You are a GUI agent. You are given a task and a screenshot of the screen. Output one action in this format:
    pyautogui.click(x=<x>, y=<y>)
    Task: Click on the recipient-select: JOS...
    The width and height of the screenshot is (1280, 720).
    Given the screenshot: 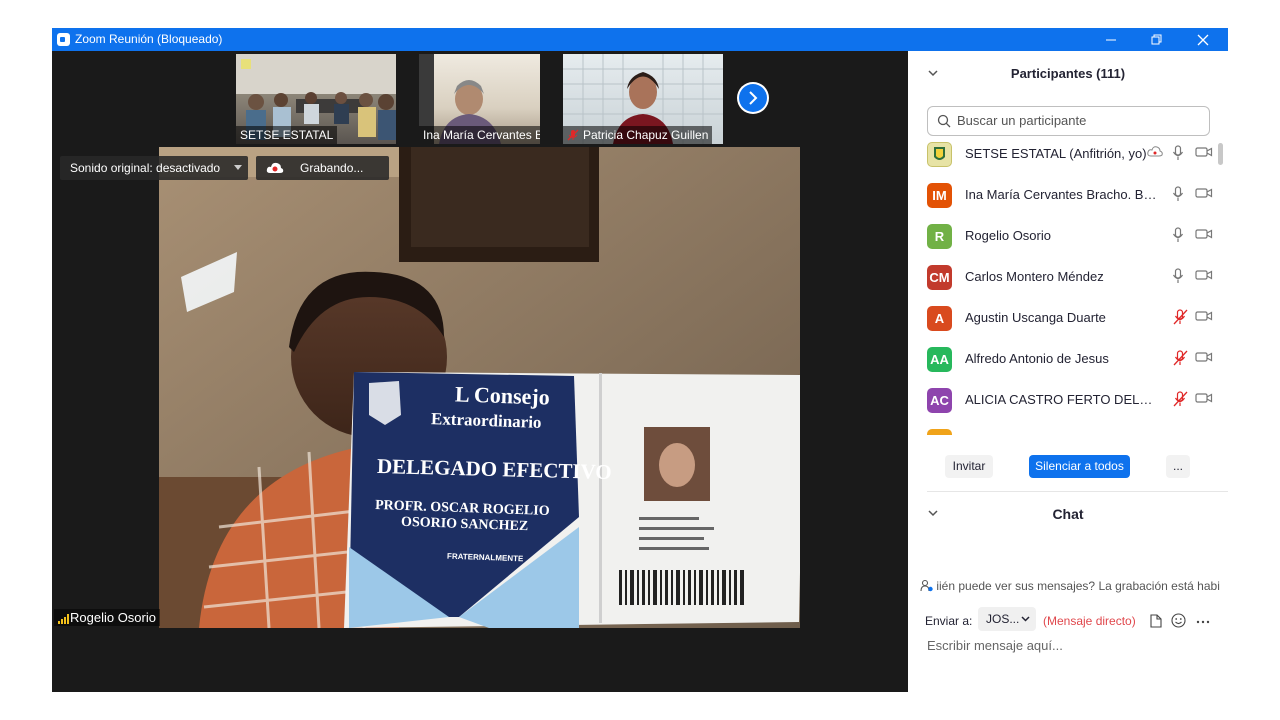 What is the action you would take?
    pyautogui.click(x=1007, y=619)
    